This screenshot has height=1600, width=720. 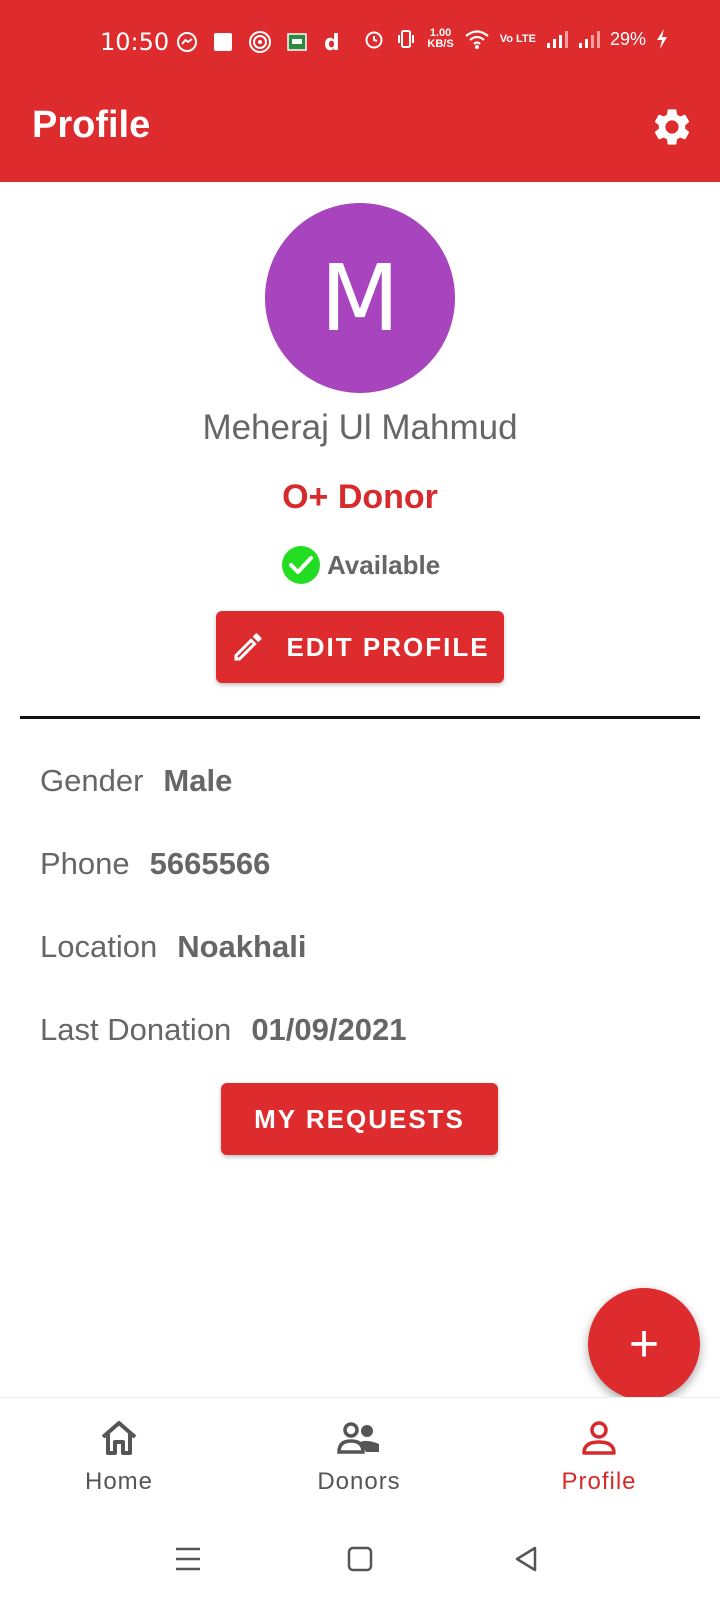 What do you see at coordinates (477, 39) in the screenshot?
I see `wifi-icon` at bounding box center [477, 39].